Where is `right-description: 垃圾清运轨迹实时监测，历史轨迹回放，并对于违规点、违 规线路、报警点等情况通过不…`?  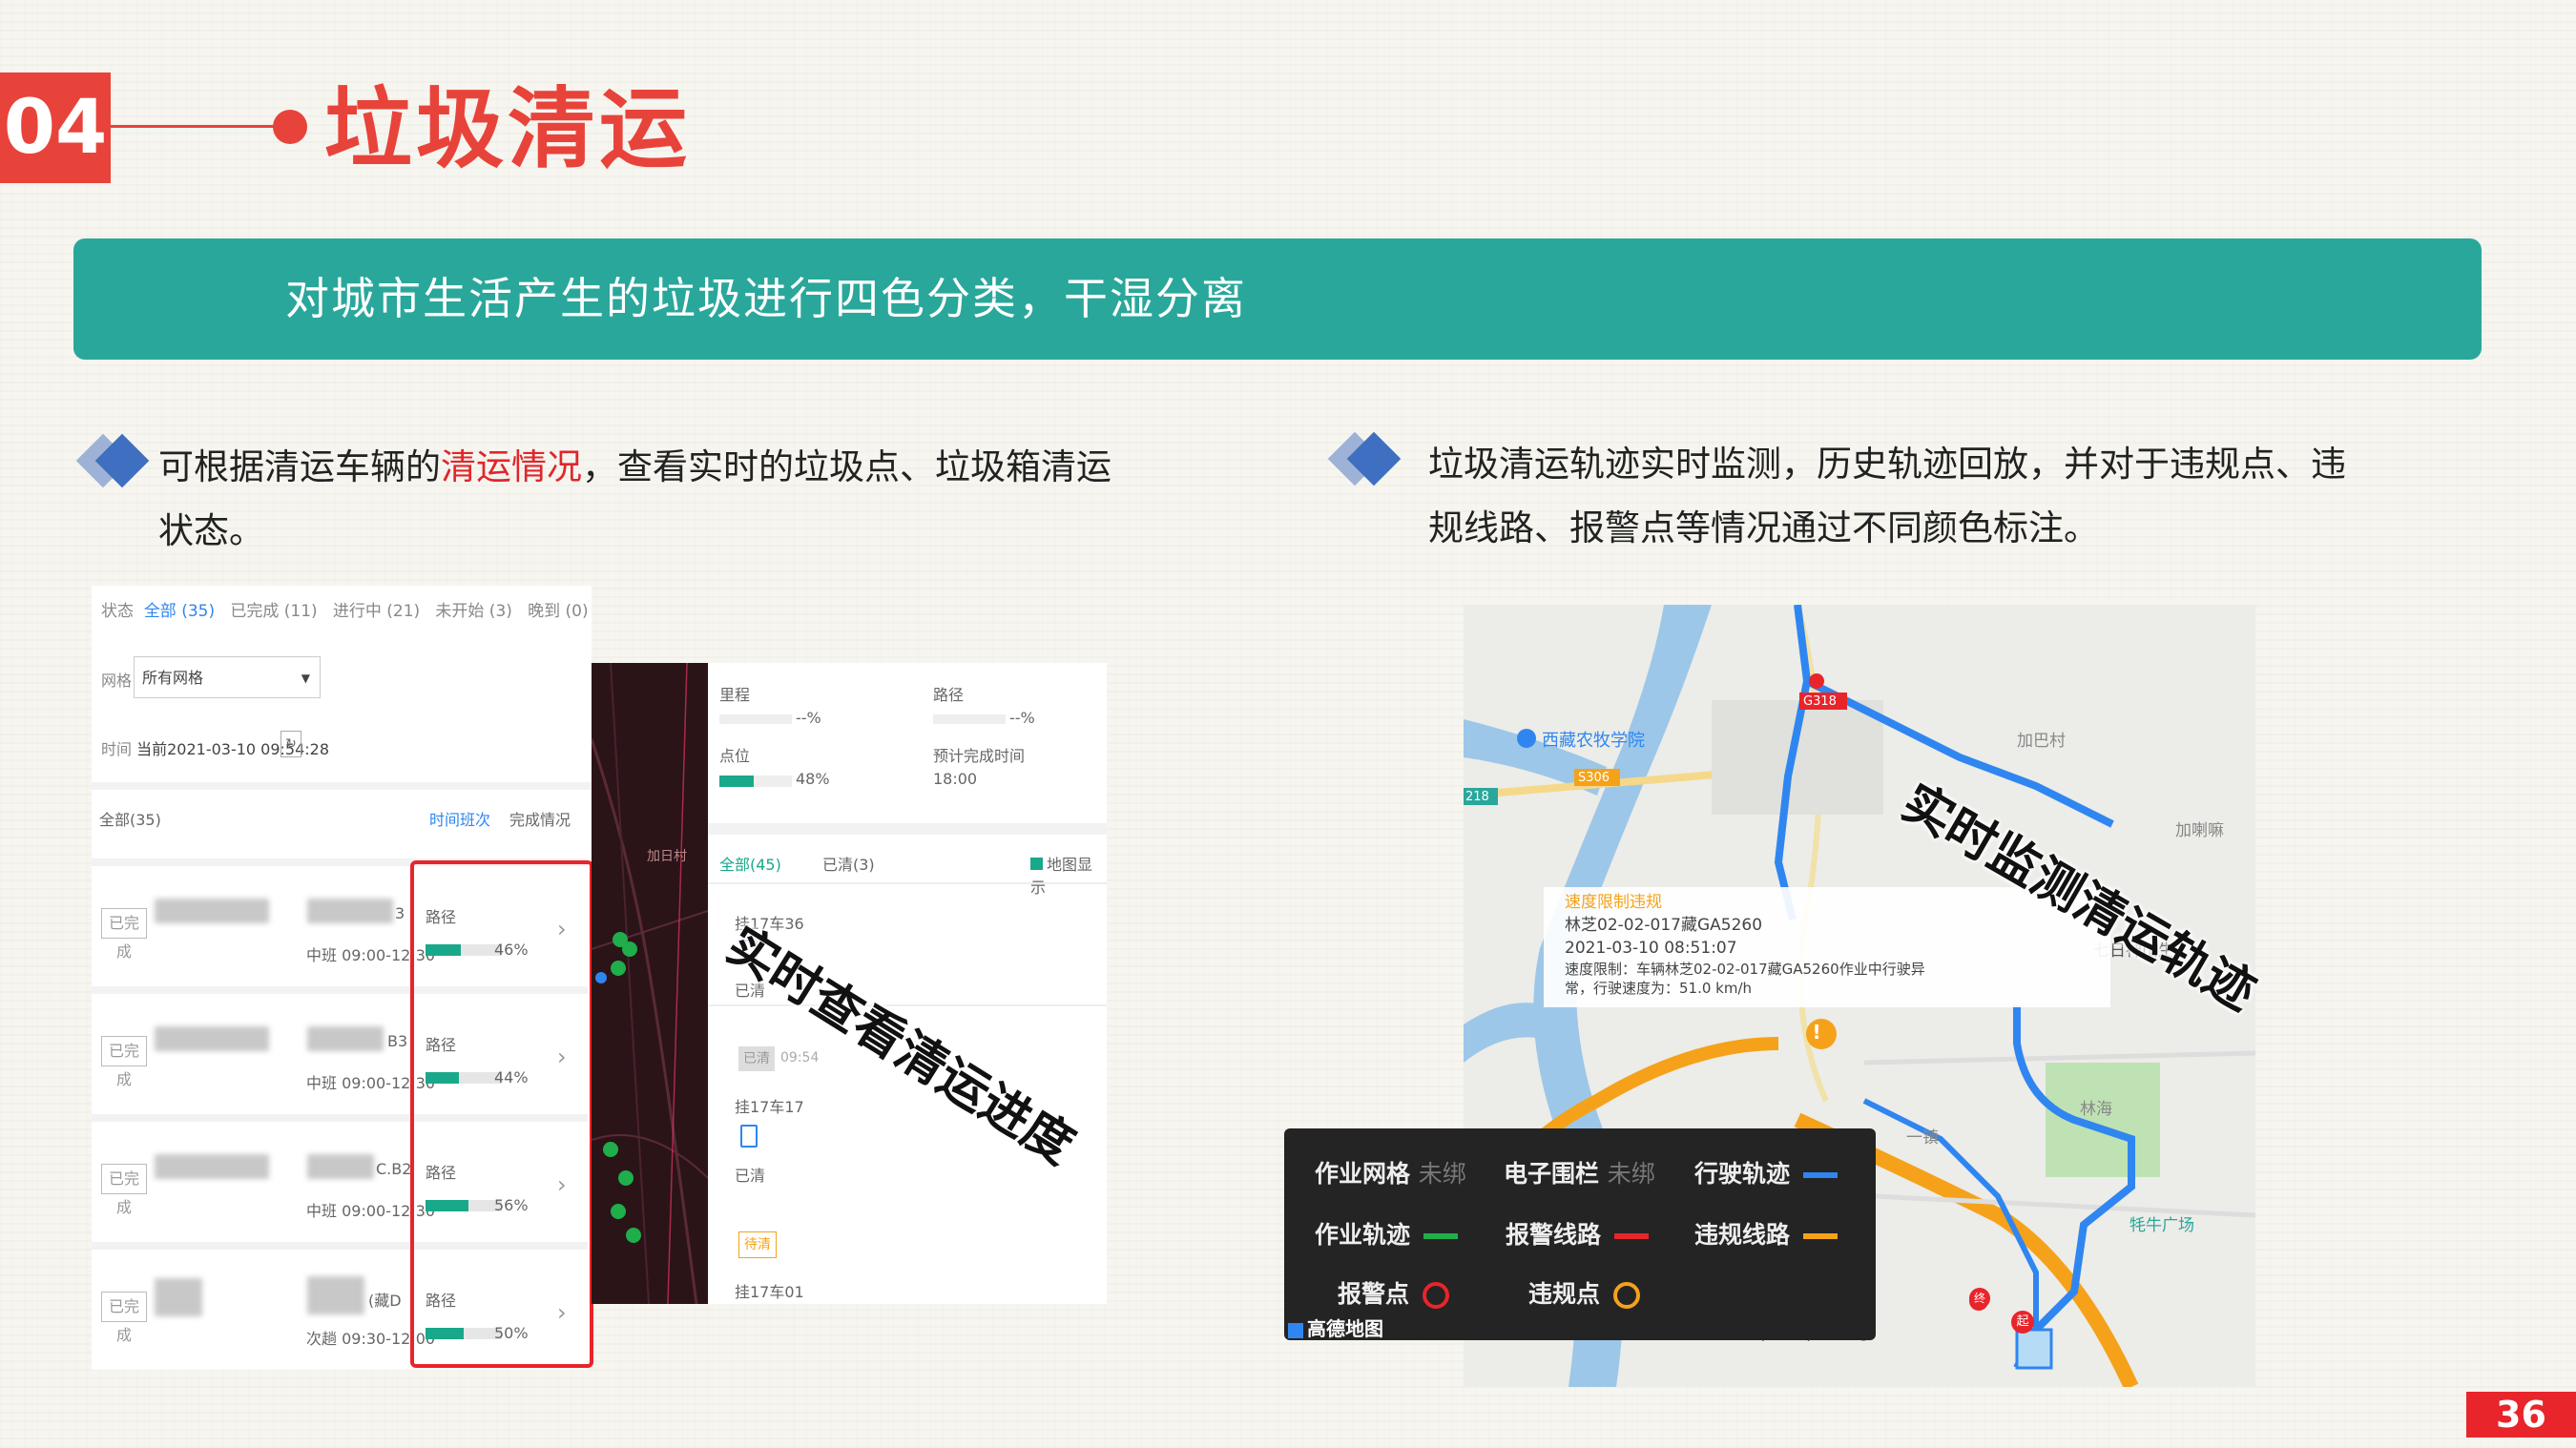
right-description: 垃圾清运轨迹实时监测，历史轨迹回放，并对于违规点、违 规线路、报警点等情况通过不… is located at coordinates (1887, 496).